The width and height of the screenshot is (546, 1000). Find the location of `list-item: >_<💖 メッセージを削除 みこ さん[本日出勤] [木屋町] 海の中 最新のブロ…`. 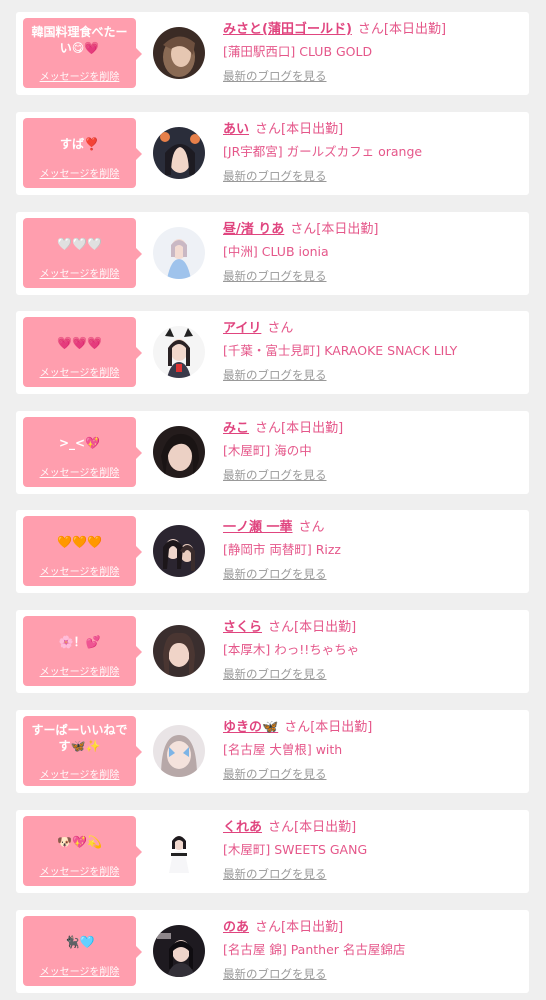

list-item: >_<💖 メッセージを削除 みこ さん[本日出勤] [木屋町] 海の中 最新のブロ… is located at coordinates (272, 452).